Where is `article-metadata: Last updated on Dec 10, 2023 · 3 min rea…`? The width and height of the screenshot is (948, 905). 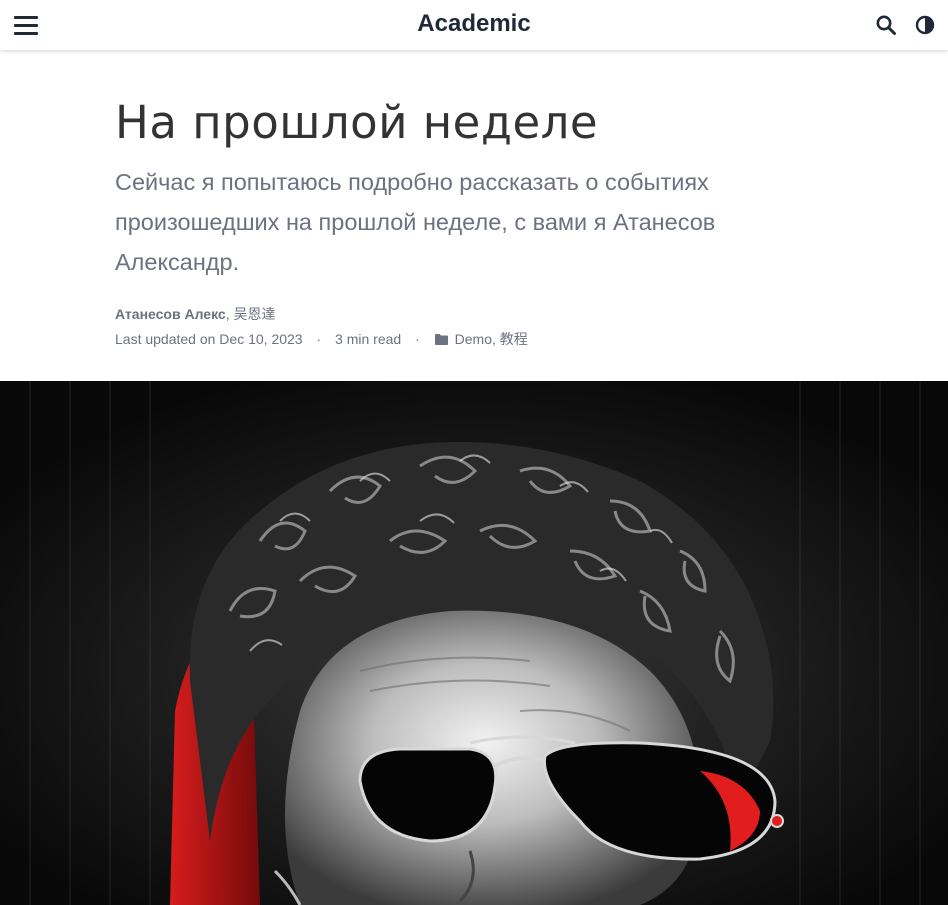 article-metadata: Last updated on Dec 10, 2023 · 3 min rea… is located at coordinates (321, 339).